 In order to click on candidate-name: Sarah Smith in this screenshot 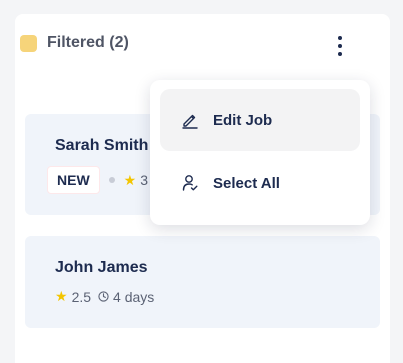, I will do `click(102, 145)`.